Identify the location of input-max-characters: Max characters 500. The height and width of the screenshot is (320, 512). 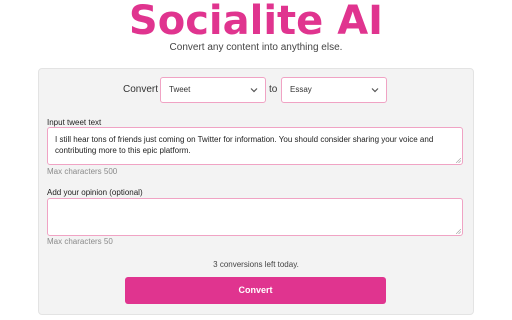
(82, 171).